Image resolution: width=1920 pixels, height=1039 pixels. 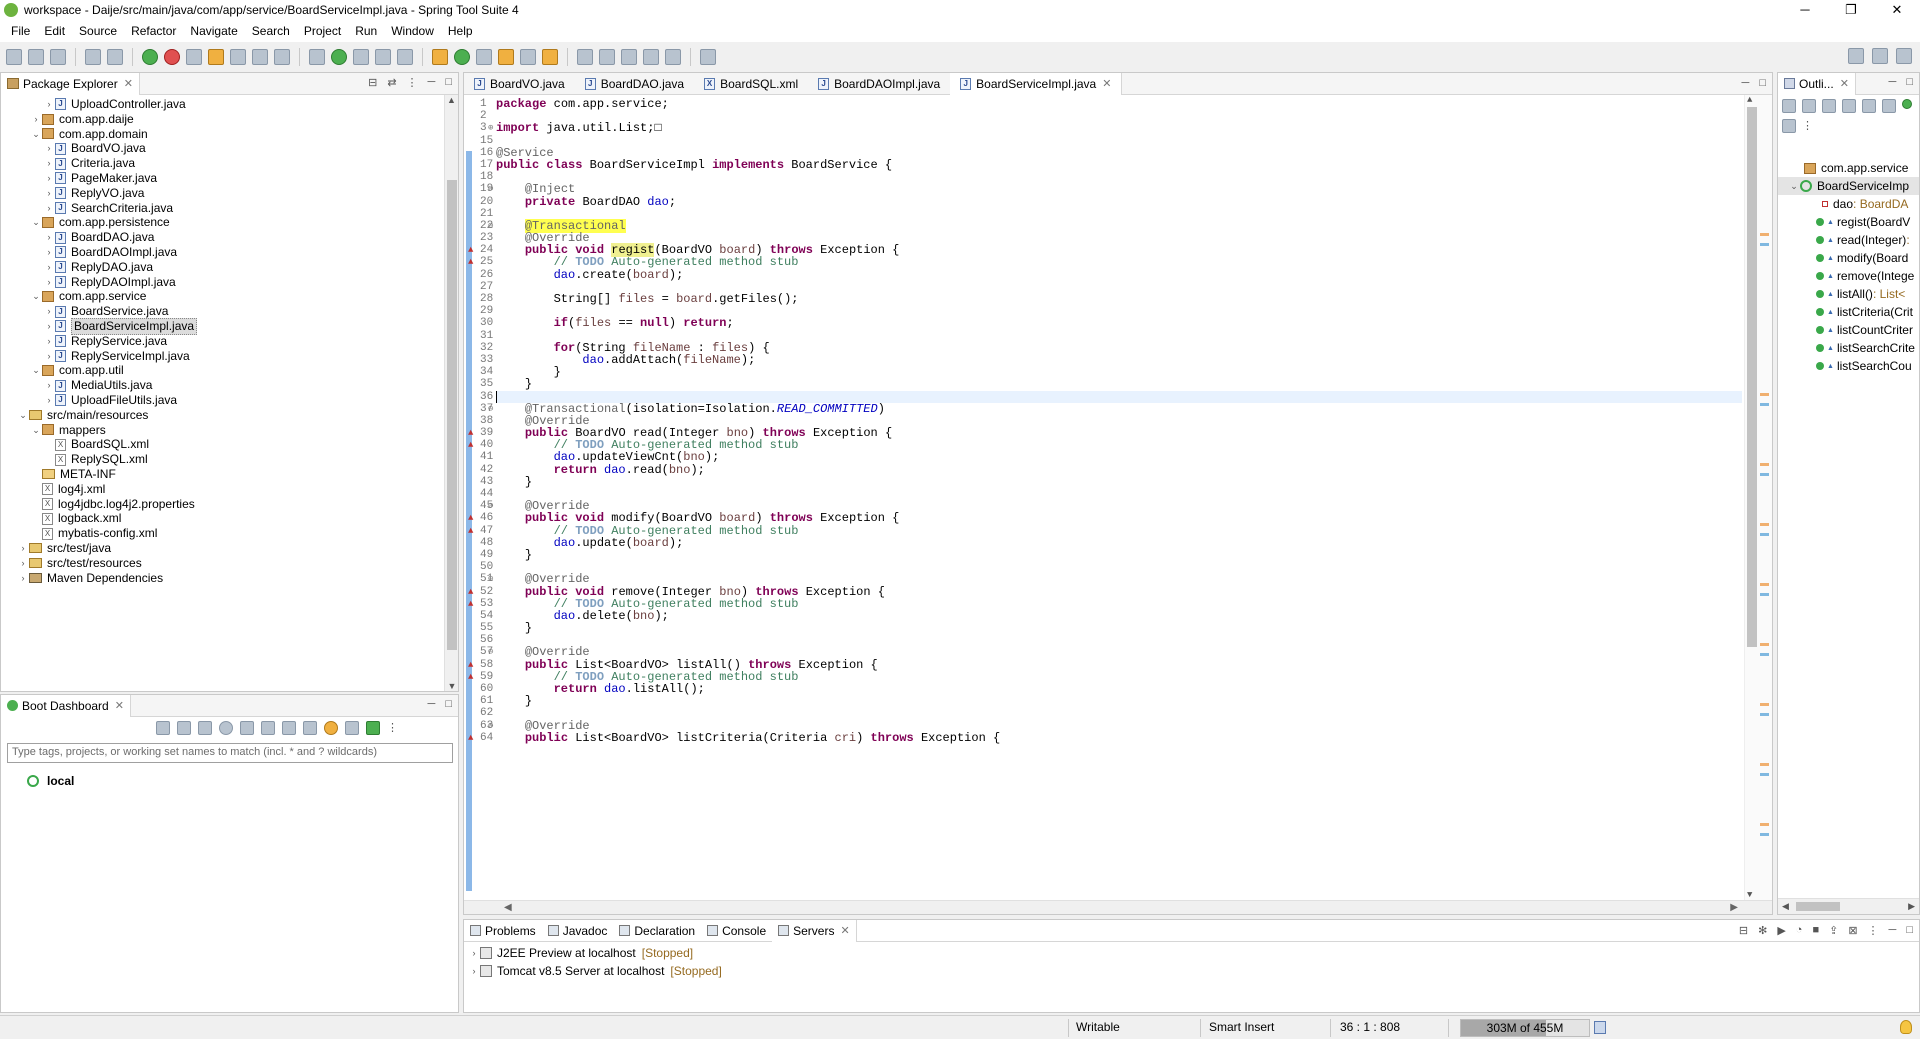 What do you see at coordinates (50, 781) in the screenshot?
I see `local-target-row: local` at bounding box center [50, 781].